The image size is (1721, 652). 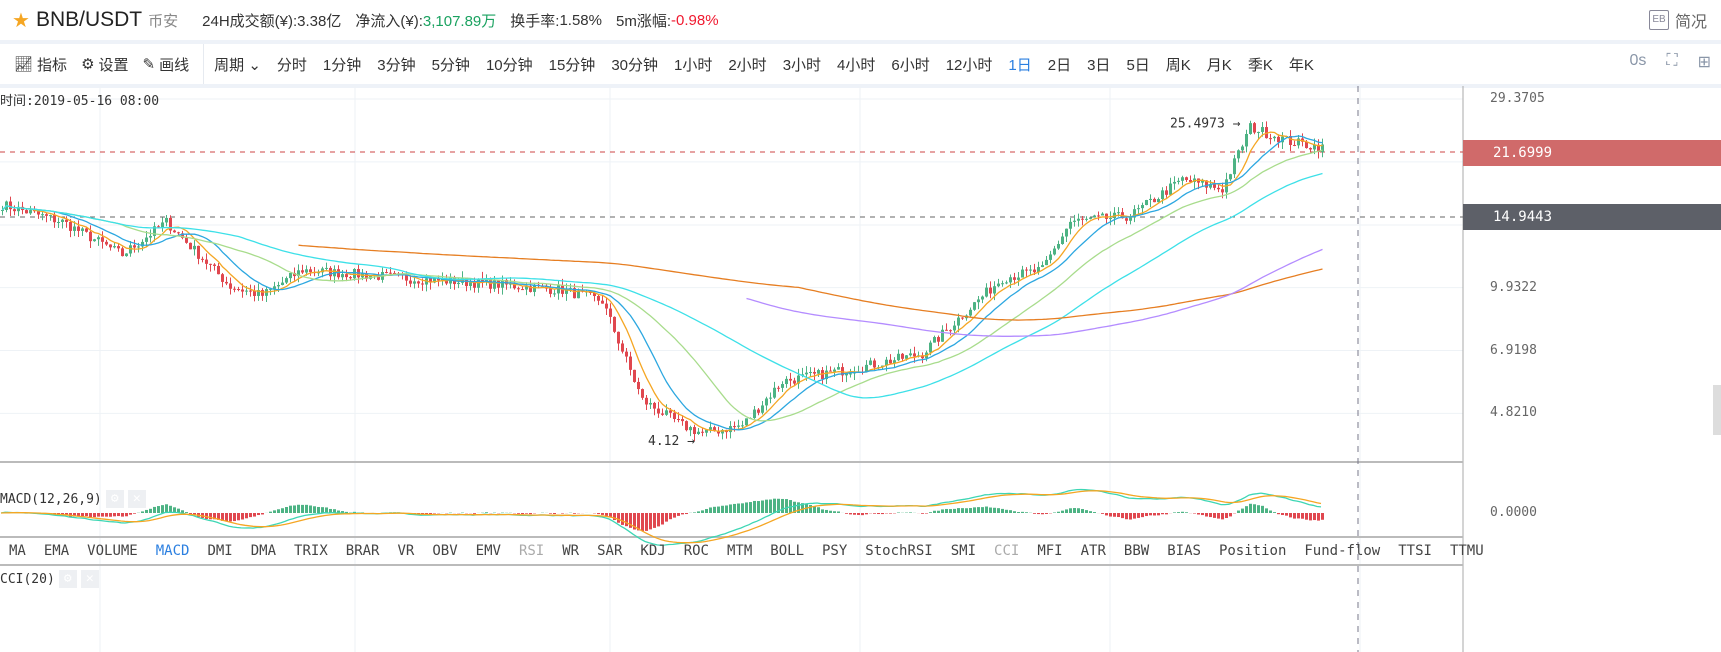 I want to click on indicator-tab-smi: SMI, so click(x=963, y=551).